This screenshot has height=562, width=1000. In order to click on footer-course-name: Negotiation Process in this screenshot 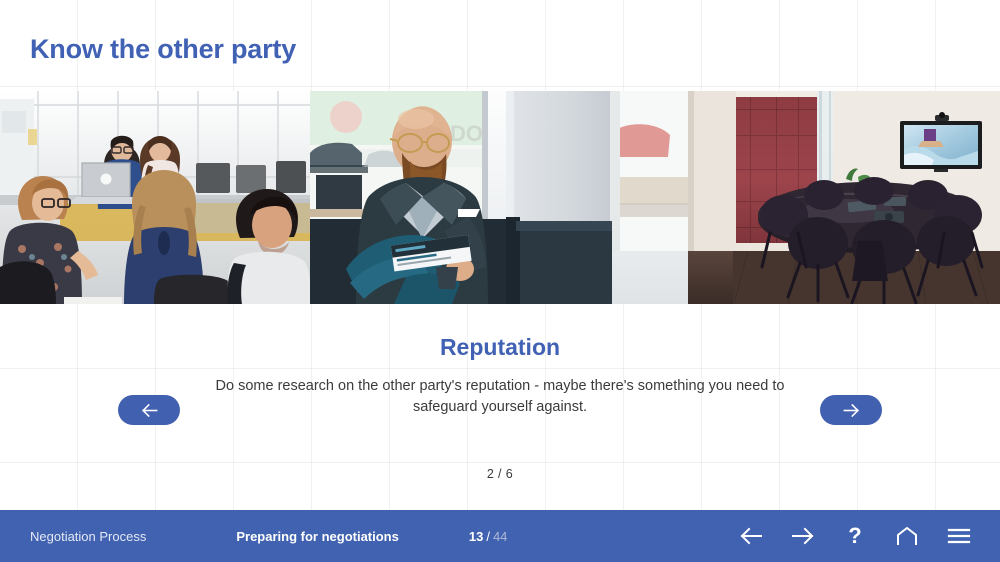, I will do `click(88, 536)`.